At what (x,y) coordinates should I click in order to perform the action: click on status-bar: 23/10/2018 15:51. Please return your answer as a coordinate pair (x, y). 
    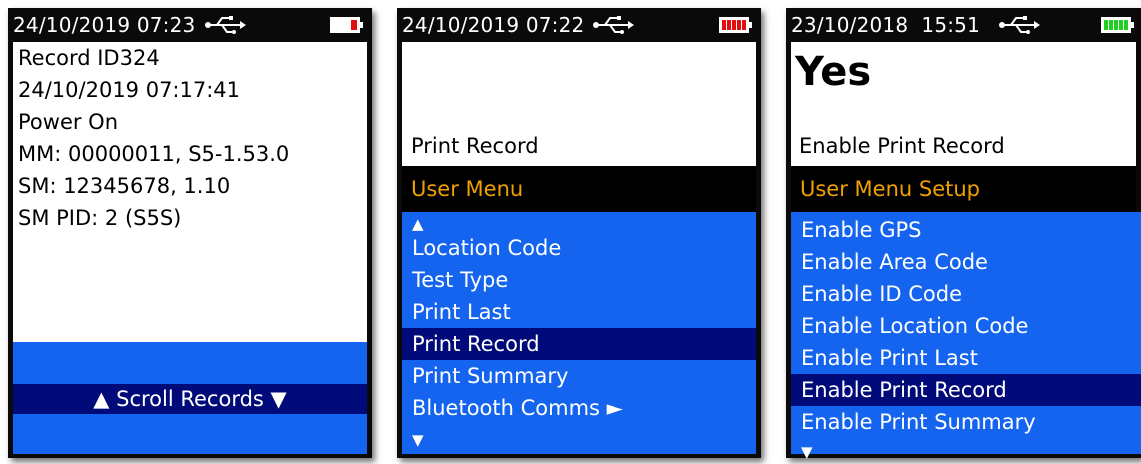
    Looking at the image, I should click on (963, 25).